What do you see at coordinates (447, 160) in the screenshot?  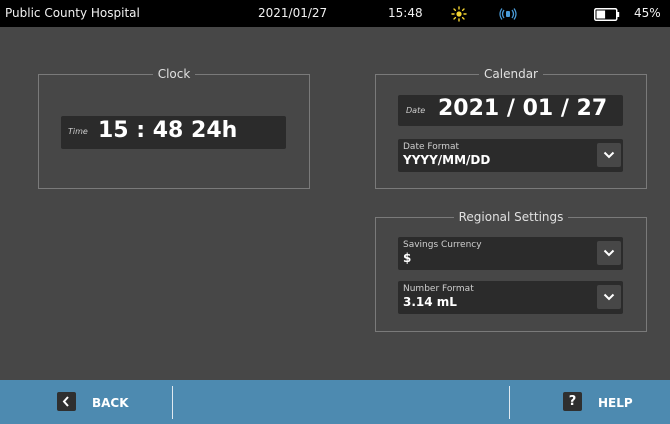 I see `date-format-value: YYYY/MM/DD` at bounding box center [447, 160].